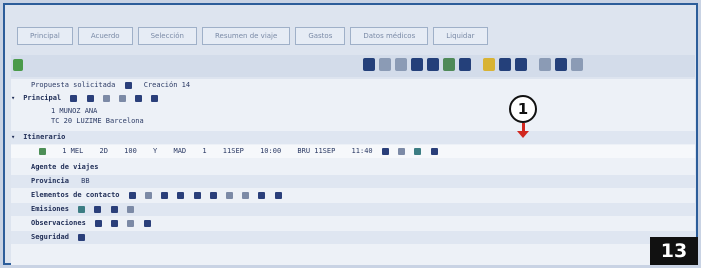 The width and height of the screenshot is (701, 268). What do you see at coordinates (362, 151) in the screenshot?
I see `segment-arr-time: 11:40` at bounding box center [362, 151].